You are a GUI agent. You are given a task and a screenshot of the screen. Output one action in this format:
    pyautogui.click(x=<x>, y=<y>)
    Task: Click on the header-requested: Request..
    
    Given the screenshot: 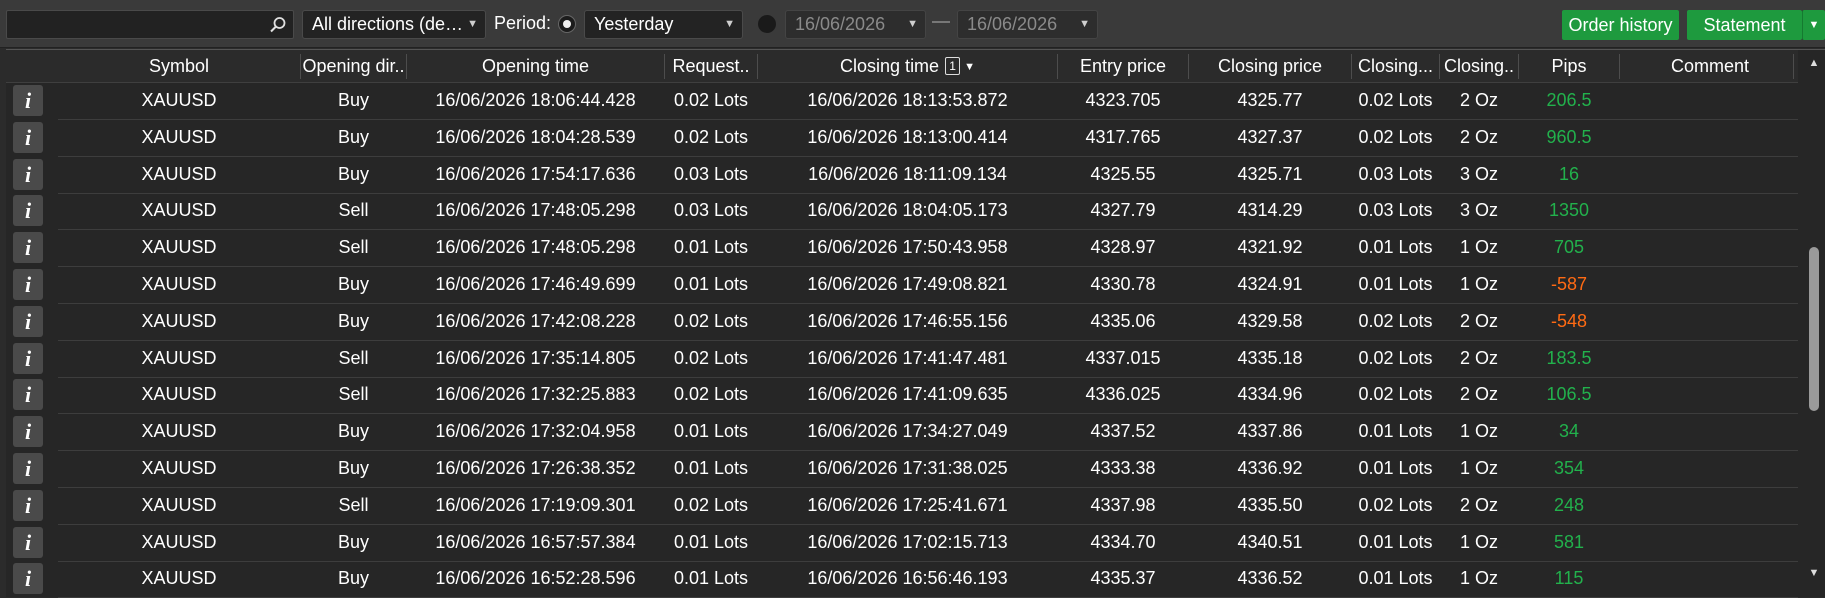 What is the action you would take?
    pyautogui.click(x=711, y=66)
    